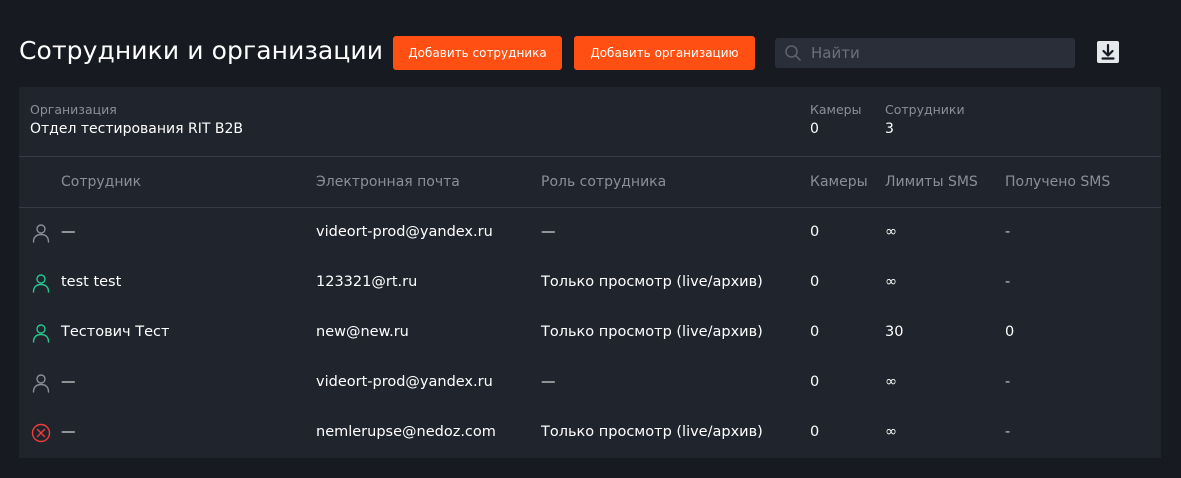  What do you see at coordinates (41, 433) in the screenshot?
I see `blocked-icon` at bounding box center [41, 433].